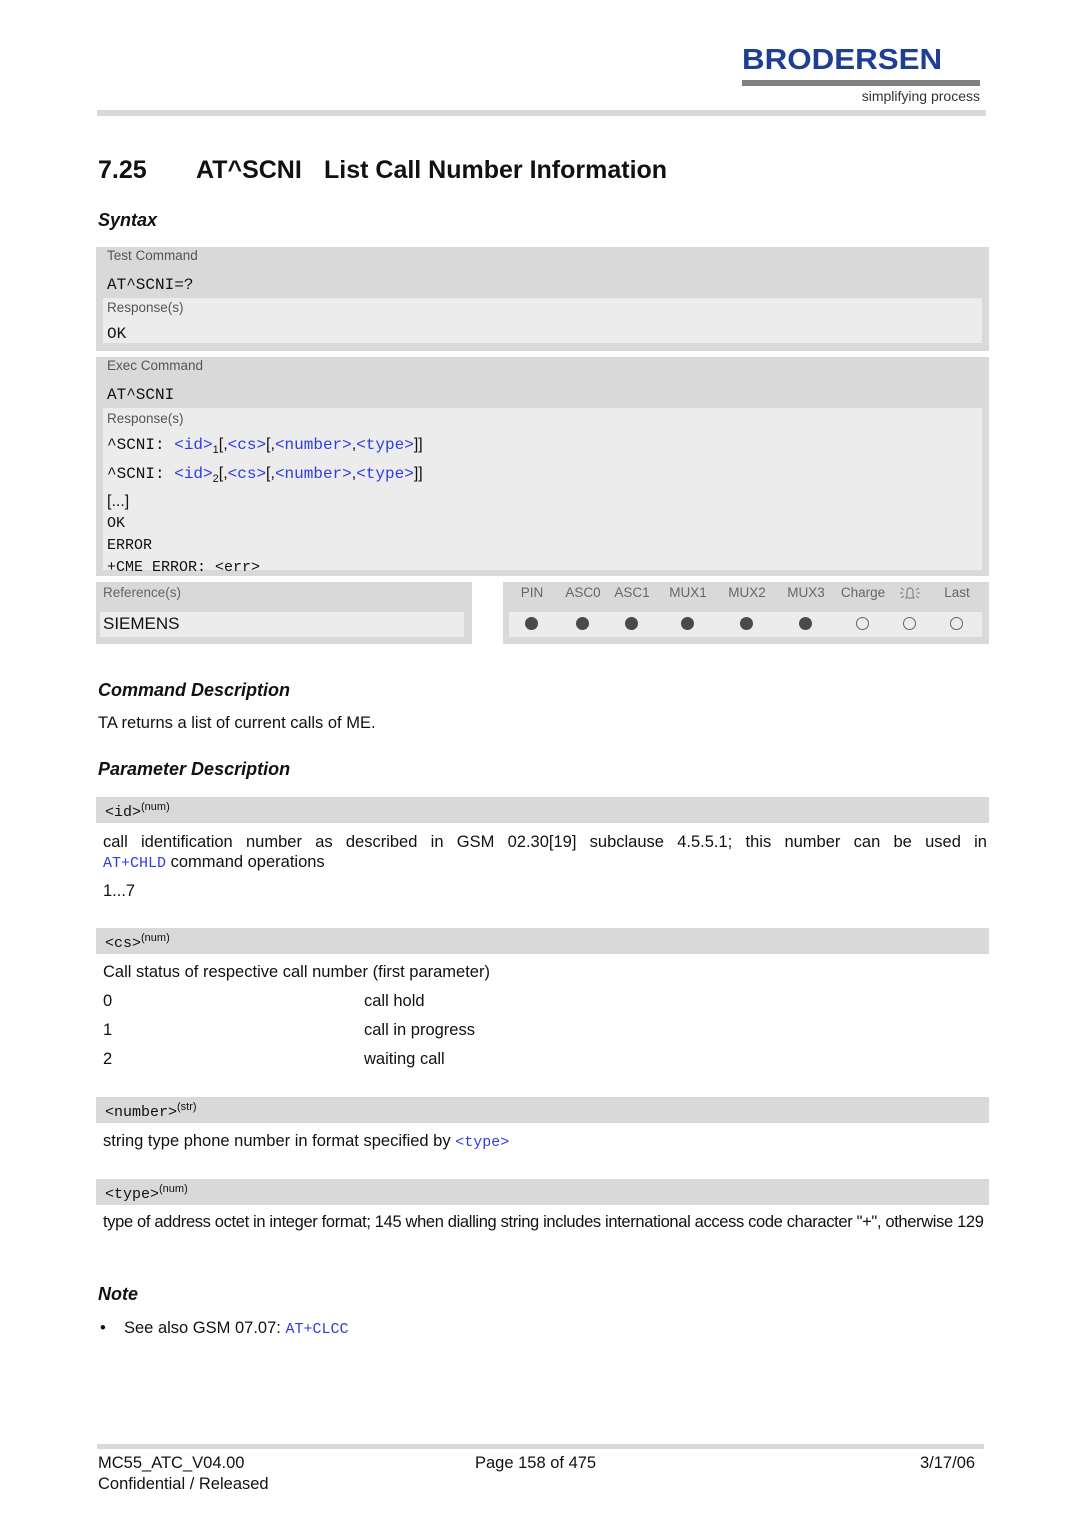 The width and height of the screenshot is (1080, 1528). Describe the element at coordinates (187, 1107) in the screenshot. I see `param-type: (str)` at that location.